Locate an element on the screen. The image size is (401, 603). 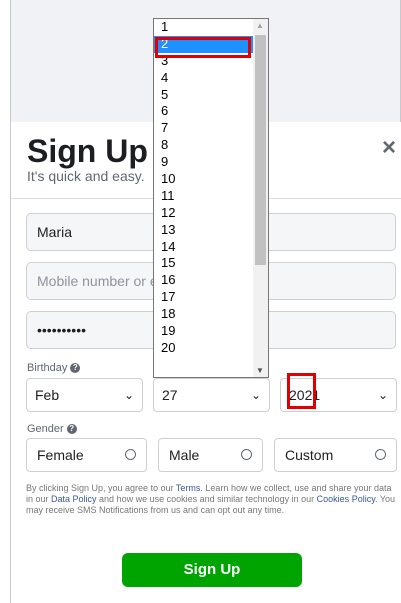
close-icon: × is located at coordinates (389, 148).